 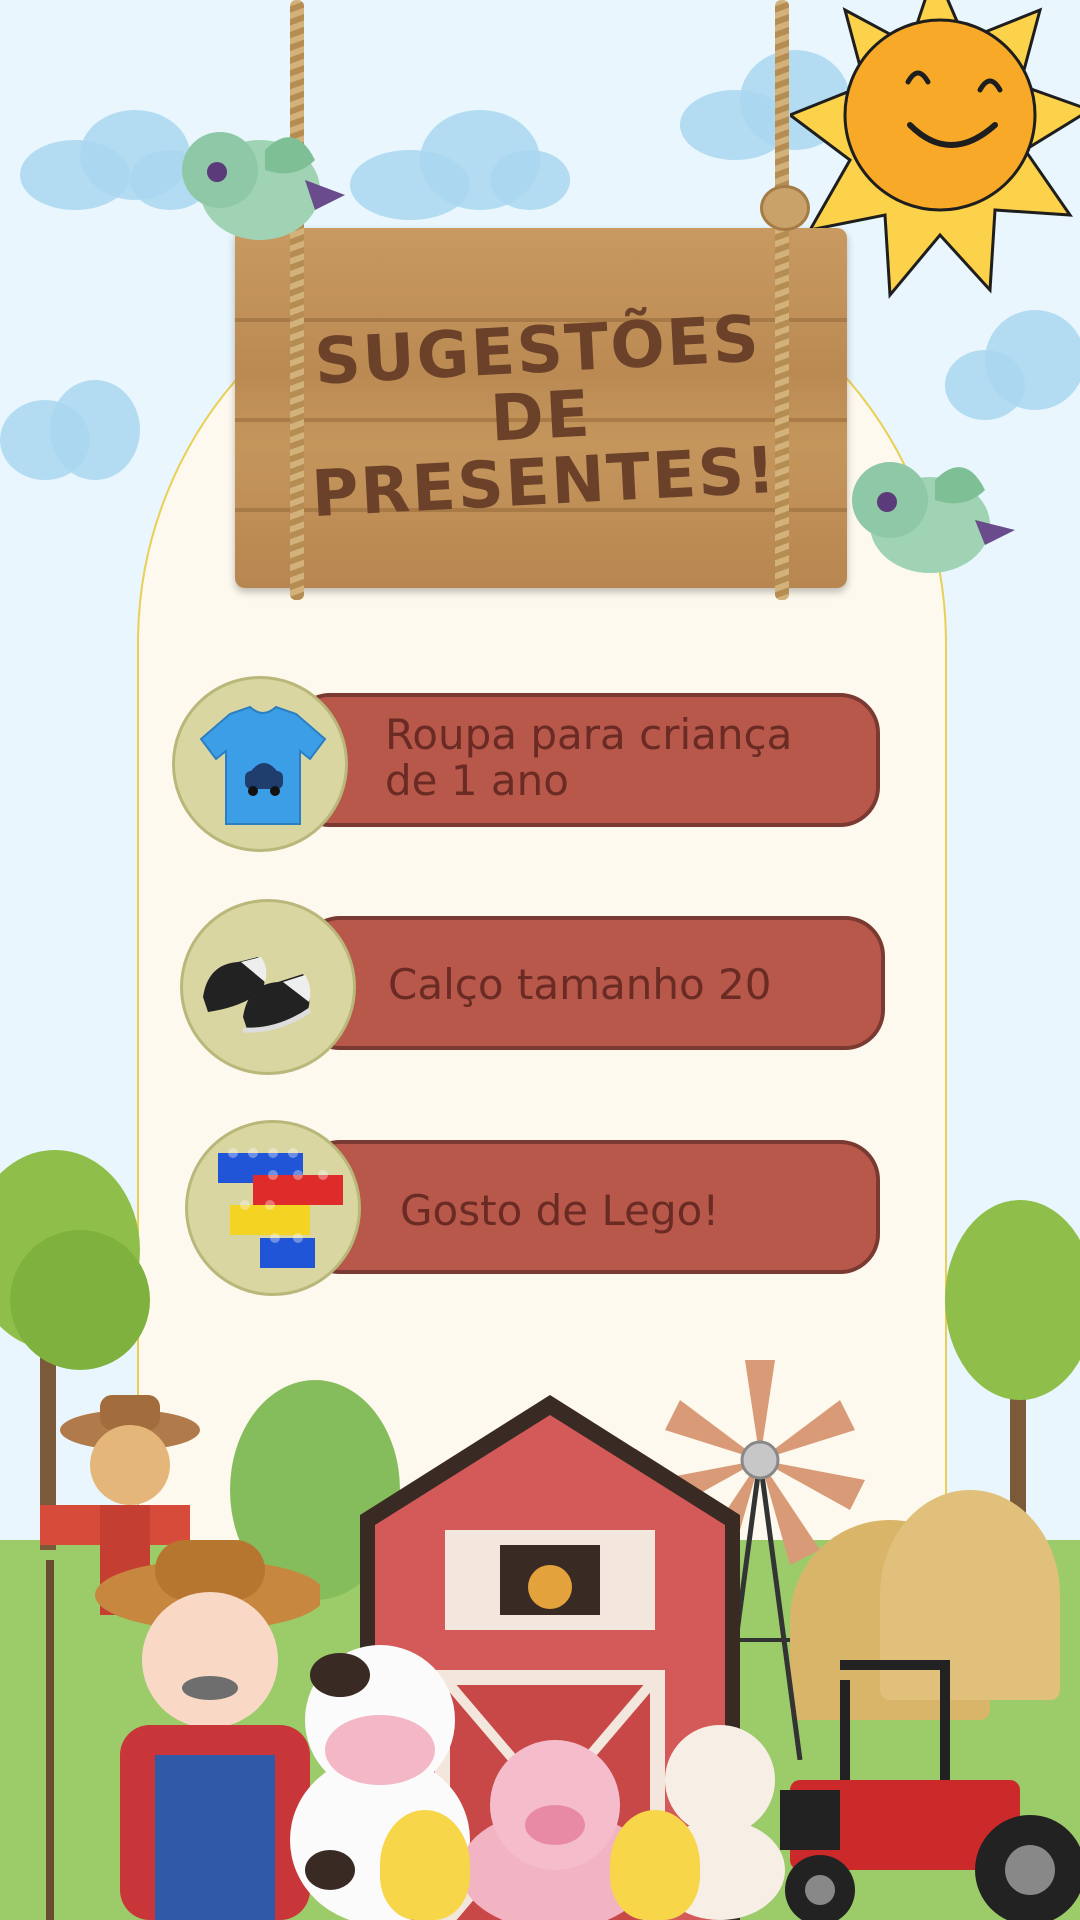 What do you see at coordinates (257, 995) in the screenshot?
I see `shoes-icon` at bounding box center [257, 995].